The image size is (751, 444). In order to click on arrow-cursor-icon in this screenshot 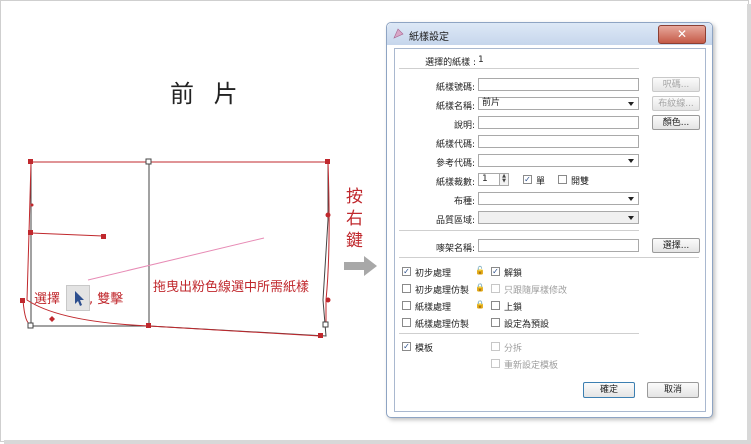, I will do `click(79, 298)`.